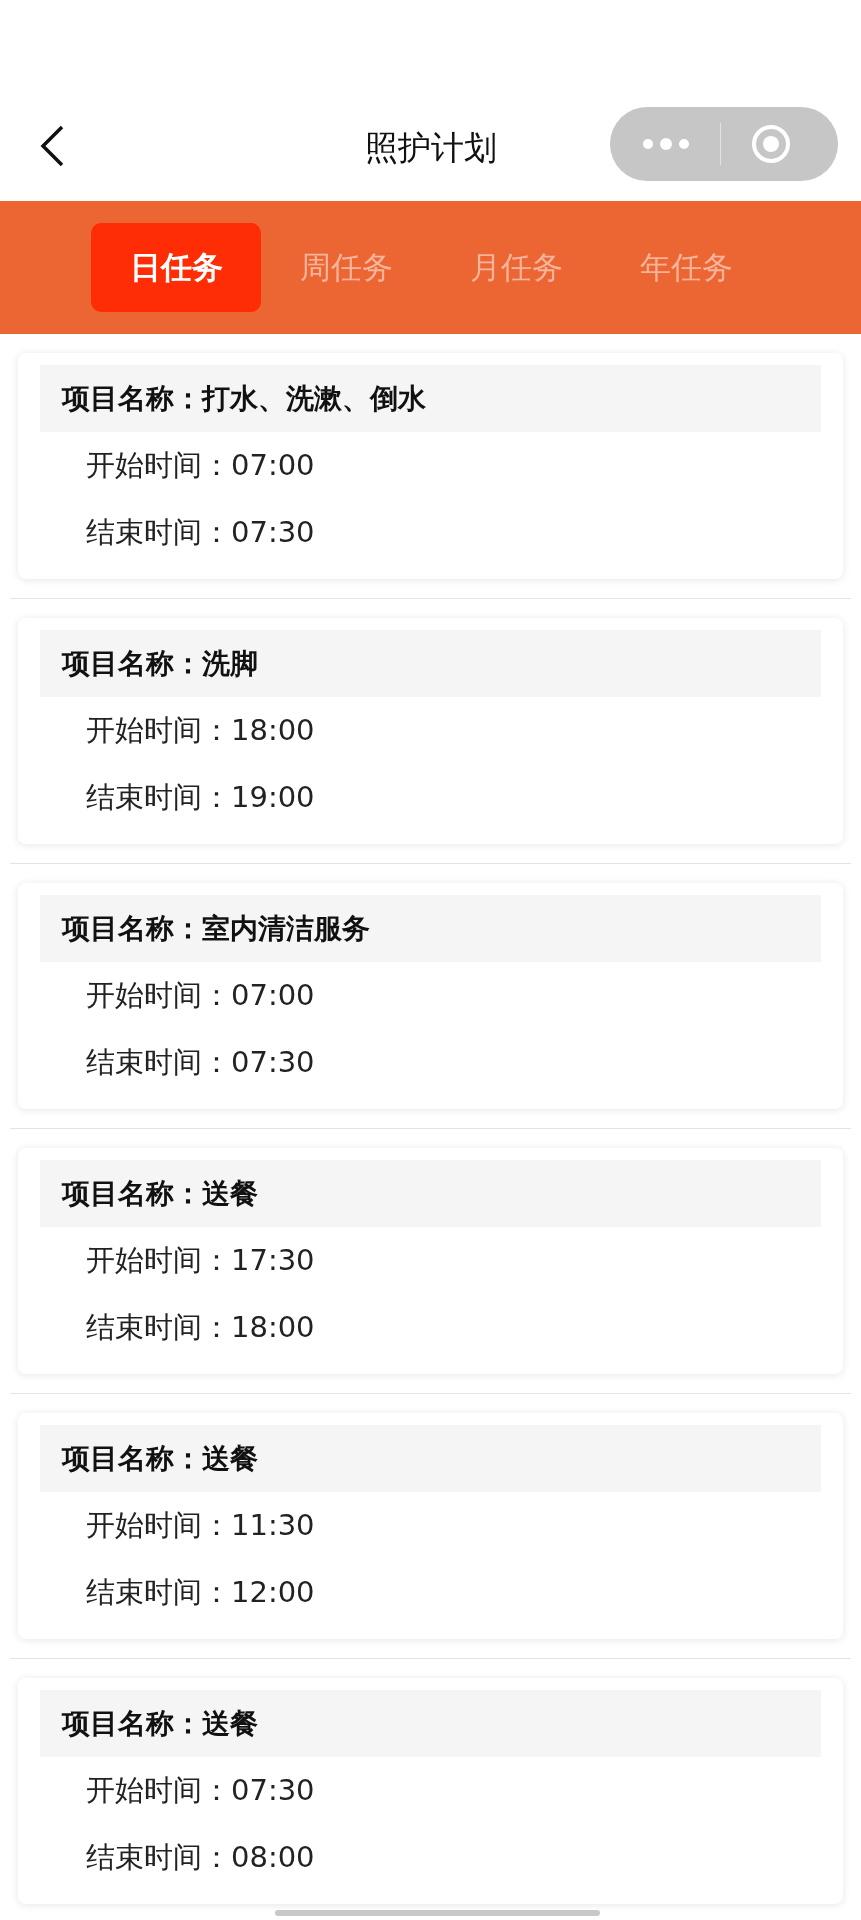  What do you see at coordinates (200, 1260) in the screenshot?
I see `start-time: 开始时间：17:30` at bounding box center [200, 1260].